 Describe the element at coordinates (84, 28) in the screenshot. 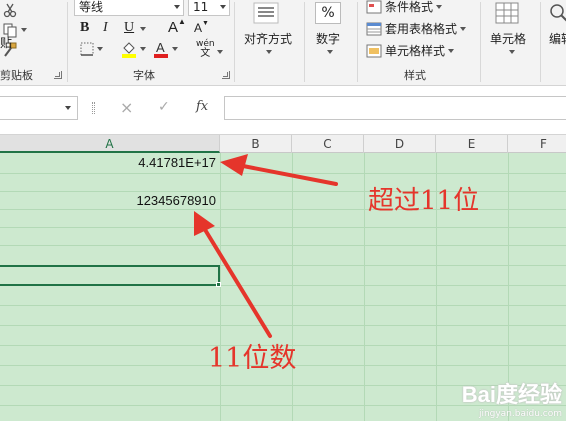

I see `bold-button: B` at that location.